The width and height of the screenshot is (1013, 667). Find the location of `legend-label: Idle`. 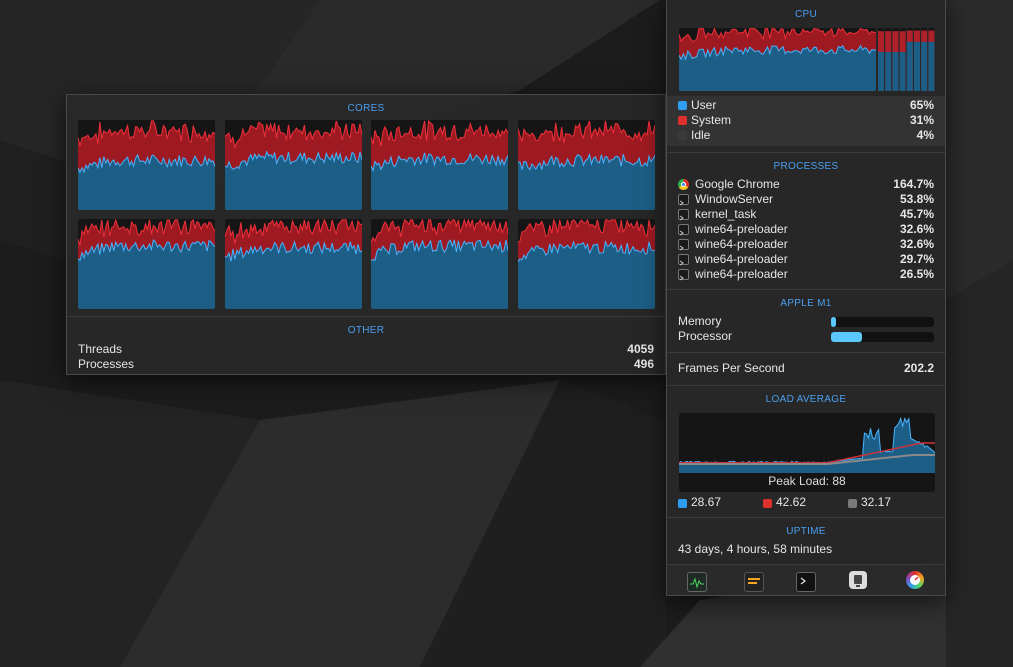

legend-label: Idle is located at coordinates (701, 135).